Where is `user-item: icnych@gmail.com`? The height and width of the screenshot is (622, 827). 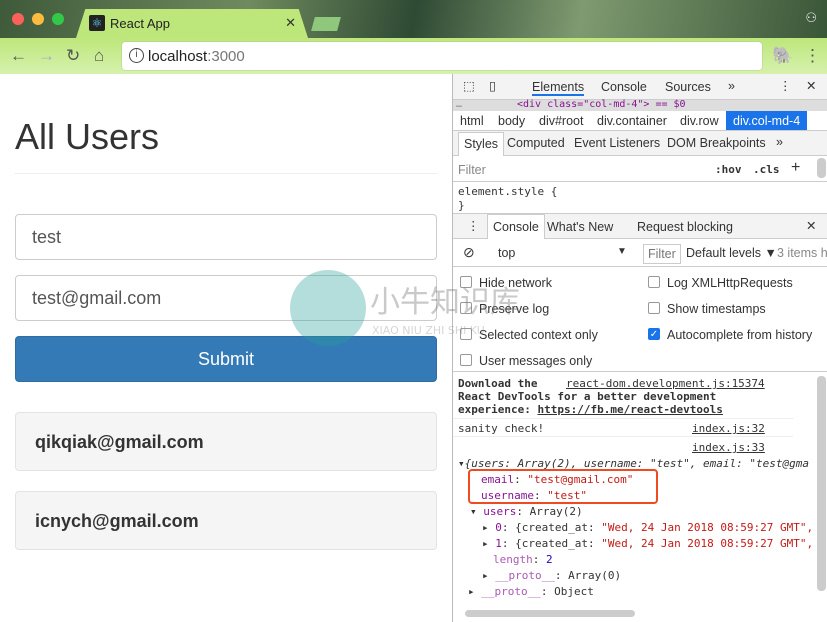
user-item: icnych@gmail.com is located at coordinates (226, 520).